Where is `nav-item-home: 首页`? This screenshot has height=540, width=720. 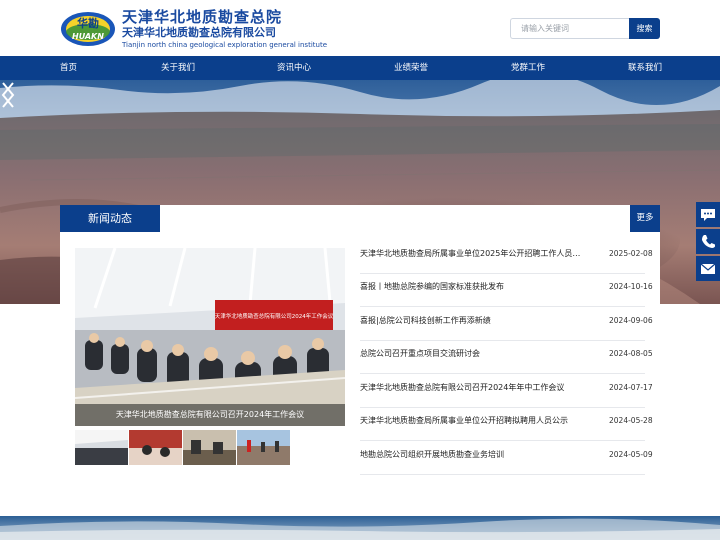
nav-item-home: 首页 is located at coordinates (68, 68).